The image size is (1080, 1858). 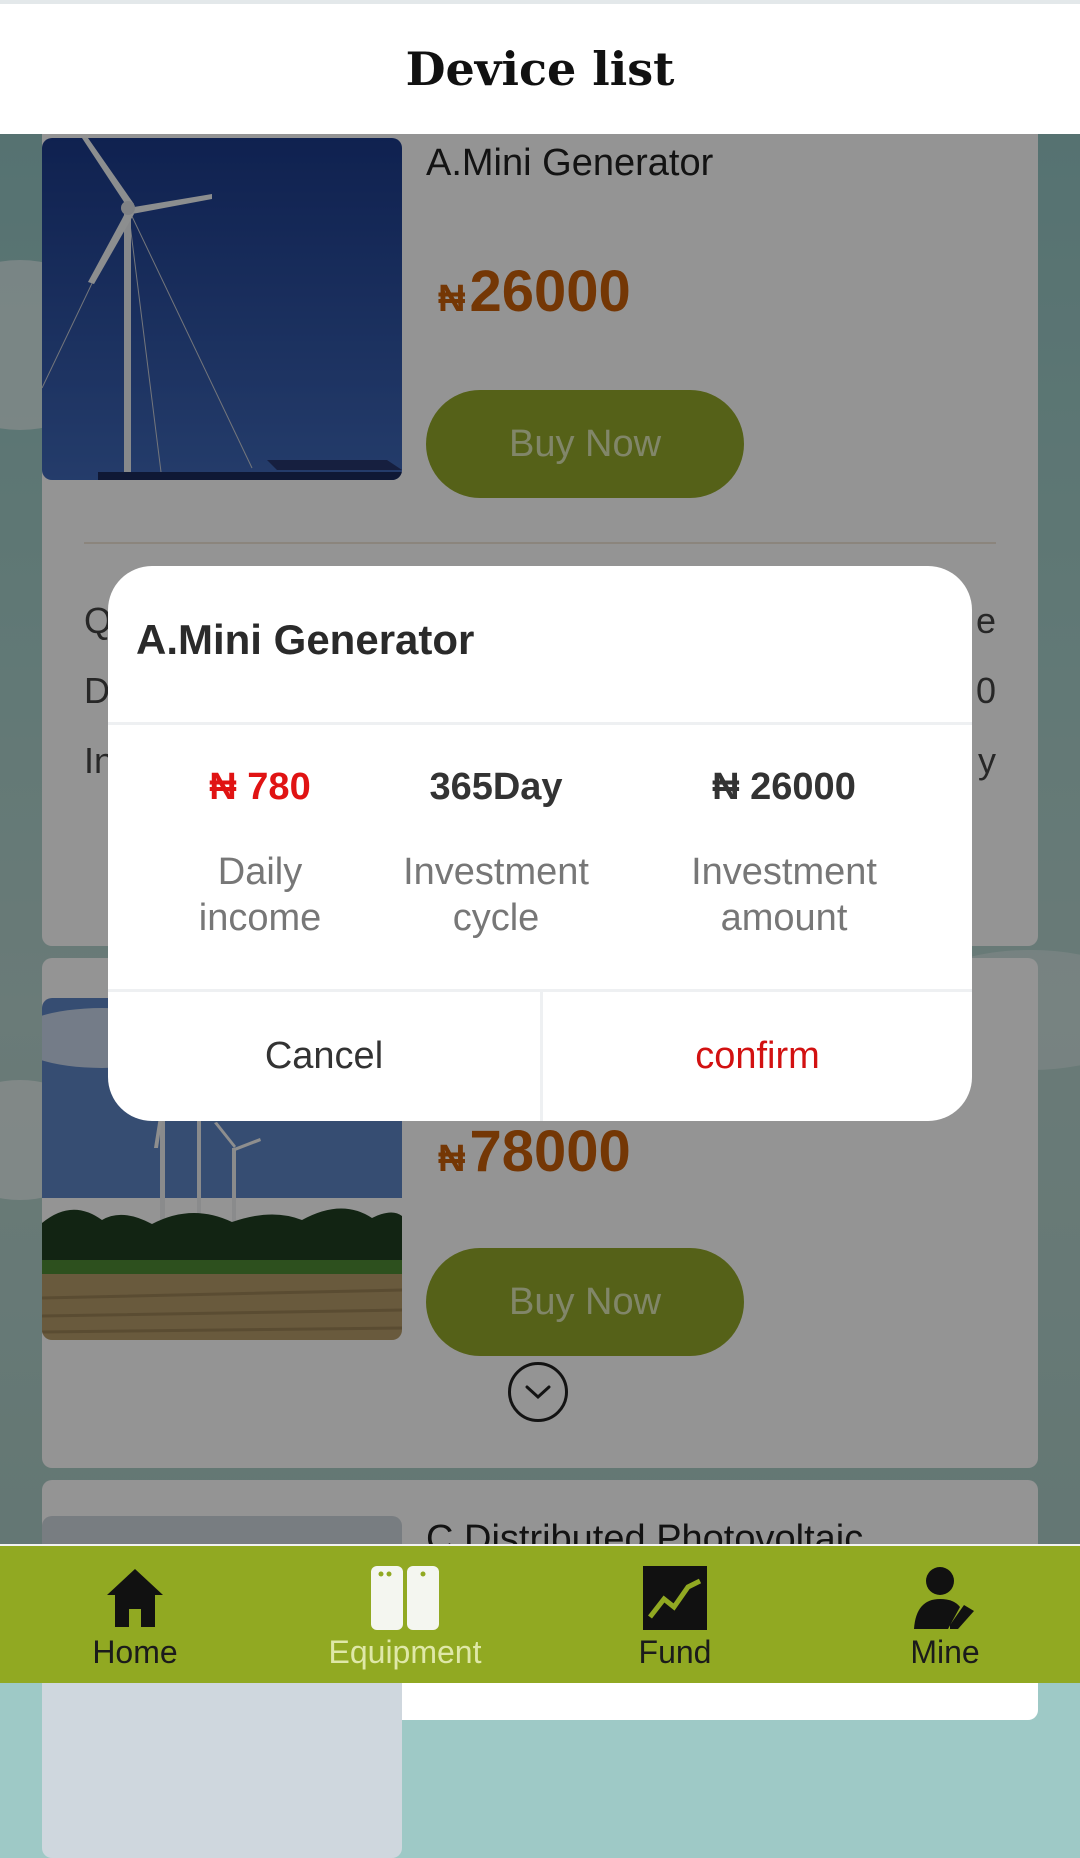 What do you see at coordinates (496, 895) in the screenshot?
I see `investment-cycle-label: Investment cycle` at bounding box center [496, 895].